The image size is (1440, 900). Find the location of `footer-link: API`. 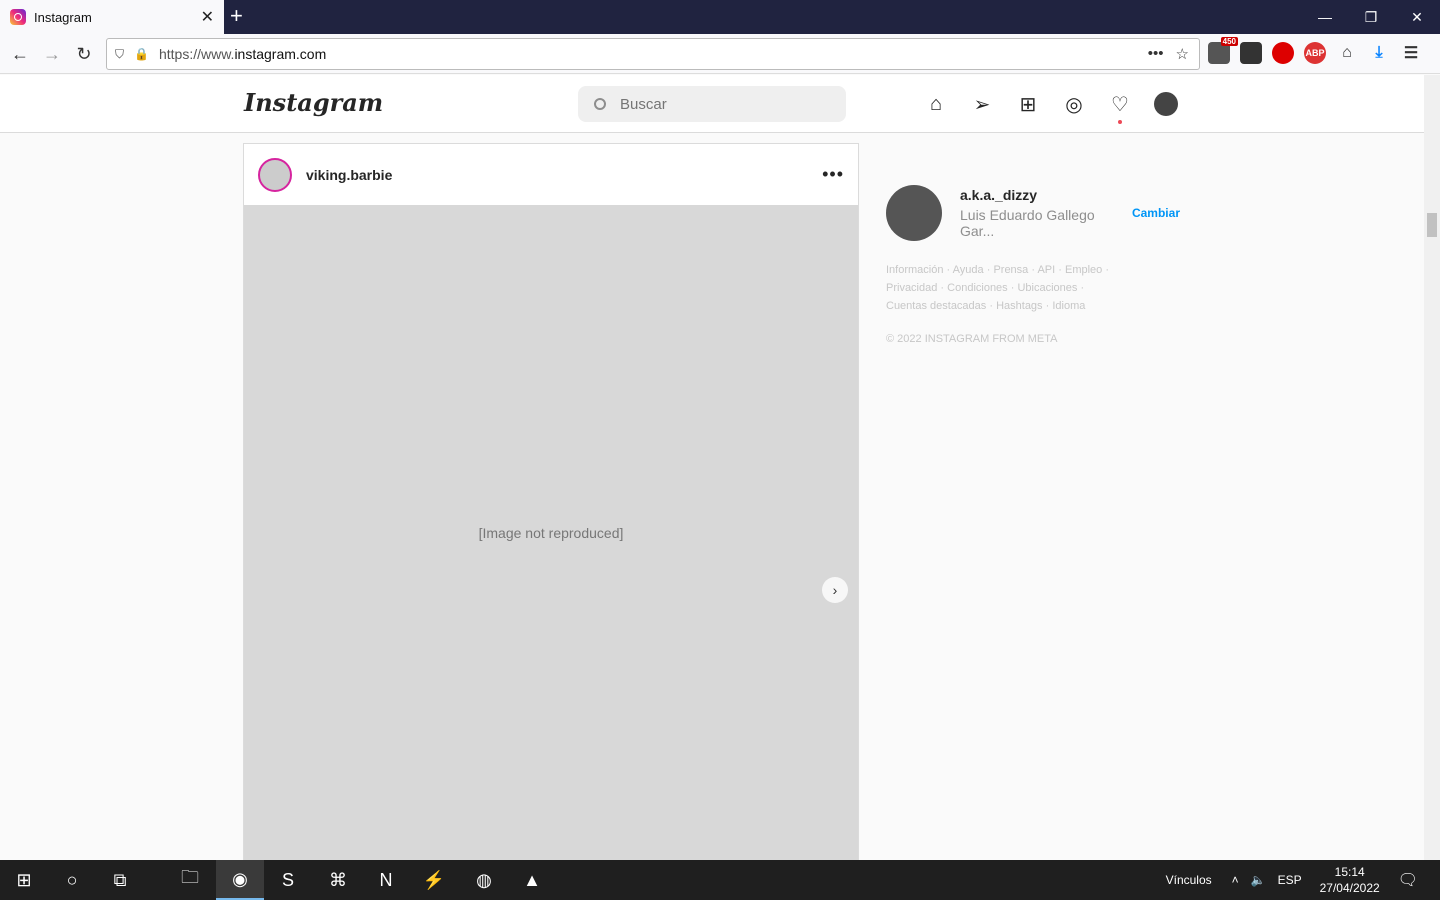

footer-link: API is located at coordinates (1046, 270).